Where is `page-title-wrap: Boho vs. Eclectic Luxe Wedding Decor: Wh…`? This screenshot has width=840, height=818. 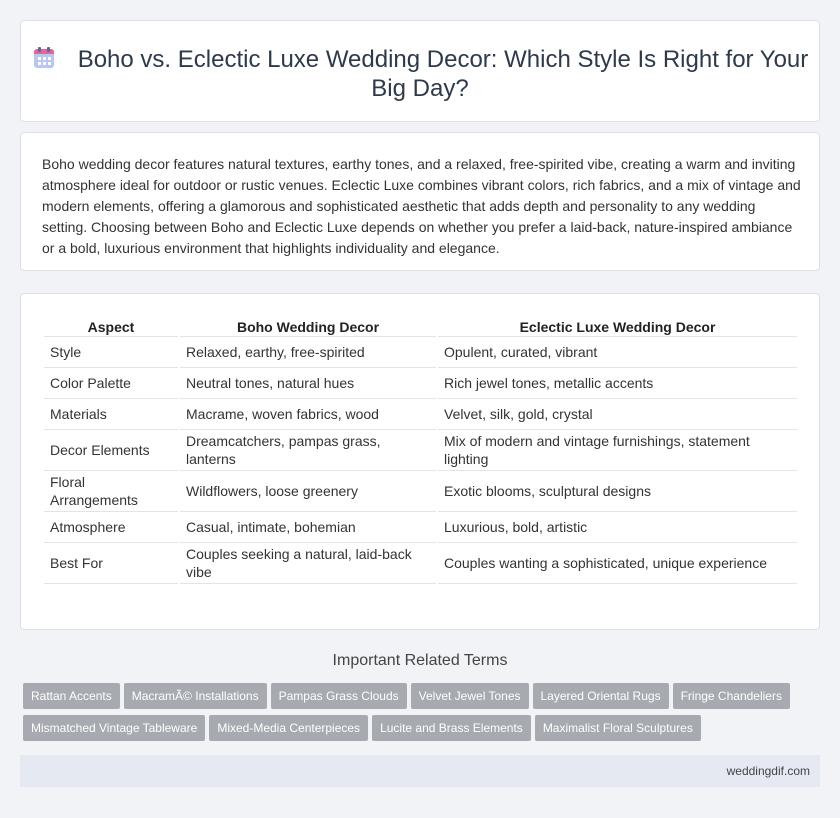 page-title-wrap: Boho vs. Eclectic Luxe Wedding Decor: Wh… is located at coordinates (420, 74).